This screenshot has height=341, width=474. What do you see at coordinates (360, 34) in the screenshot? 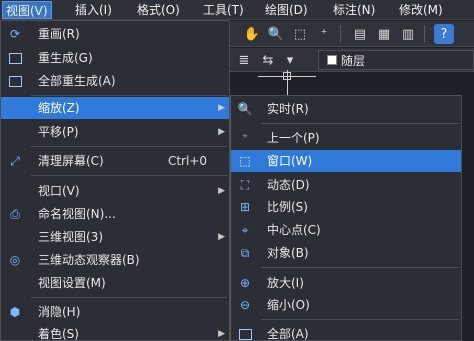
I see `properties-icon: ▤` at bounding box center [360, 34].